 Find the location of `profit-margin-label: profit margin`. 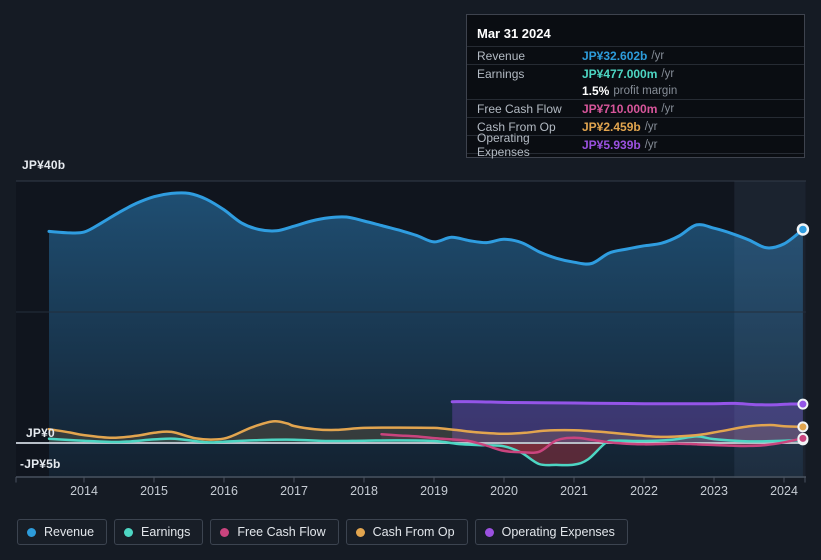

profit-margin-label: profit margin is located at coordinates (645, 90).